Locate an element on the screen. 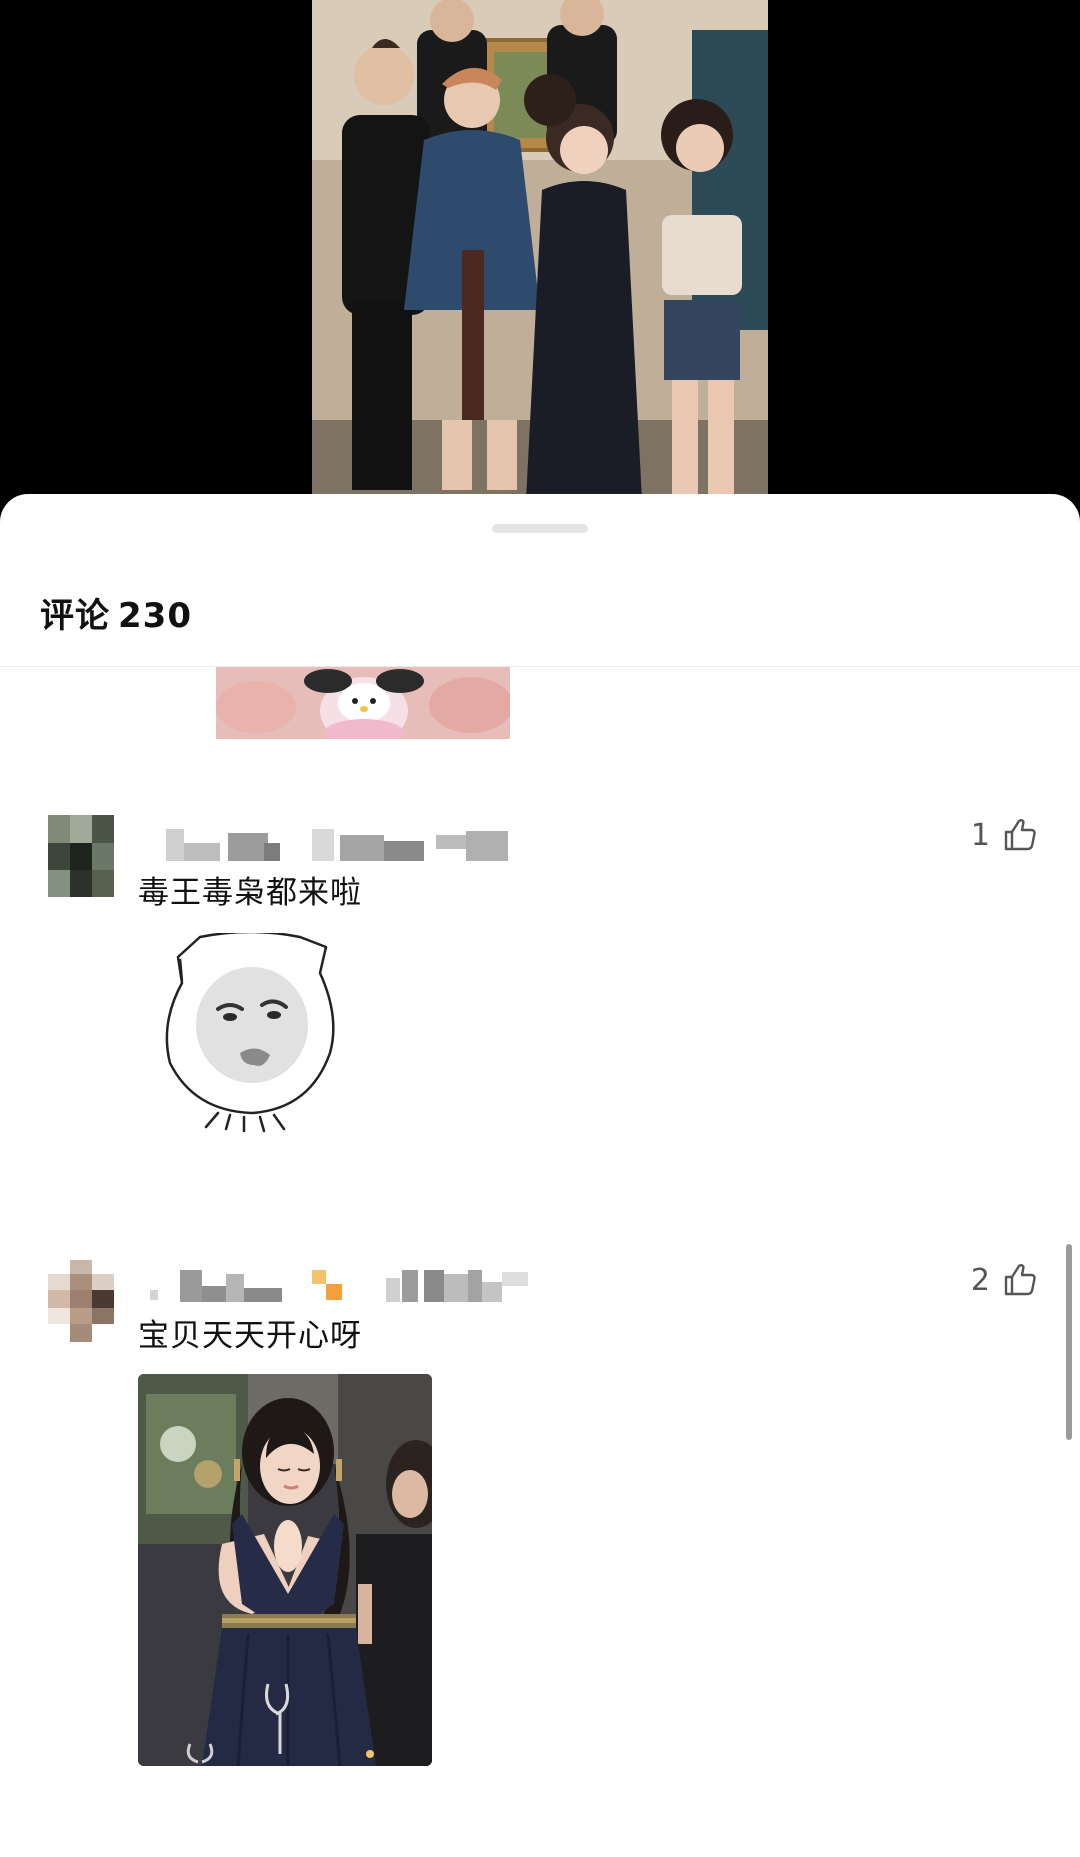 The image size is (1080, 1857). video-frame is located at coordinates (540, 250).